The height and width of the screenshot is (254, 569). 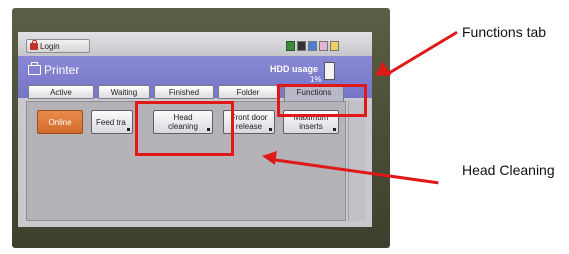 I want to click on head-cleaning-callout: Head Cleaning, so click(x=508, y=170).